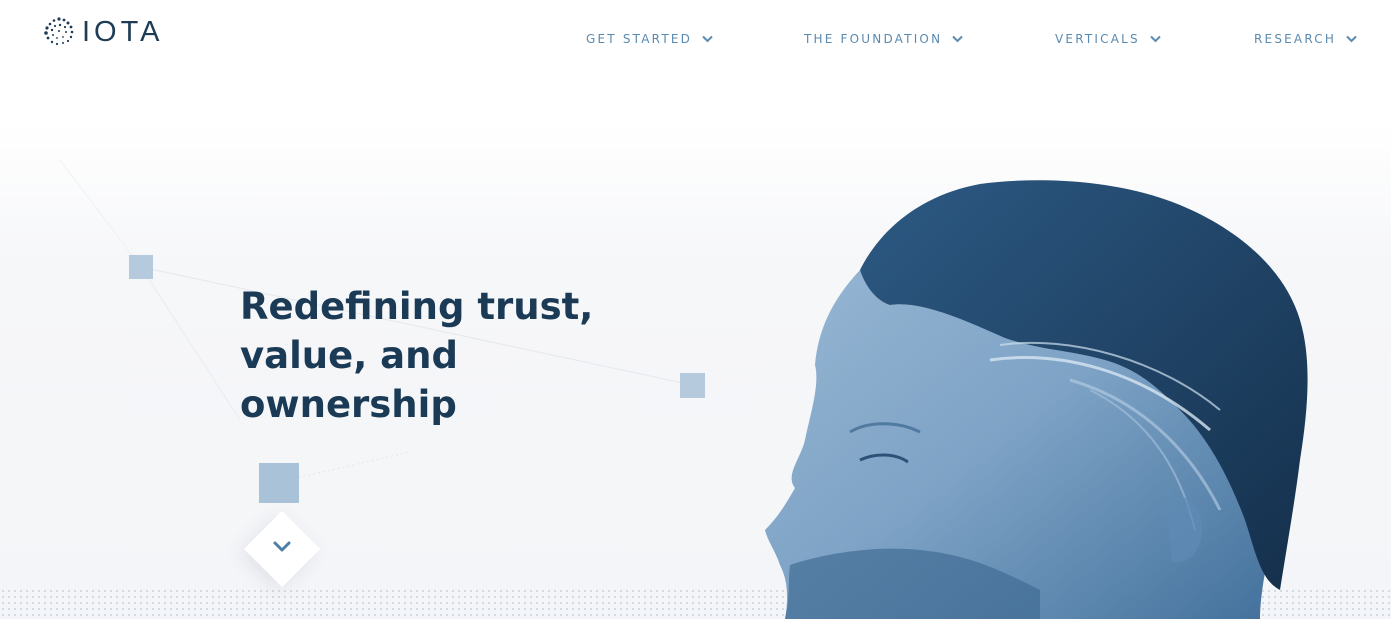  Describe the element at coordinates (417, 306) in the screenshot. I see `hero-title-line: Redefining trust,` at that location.